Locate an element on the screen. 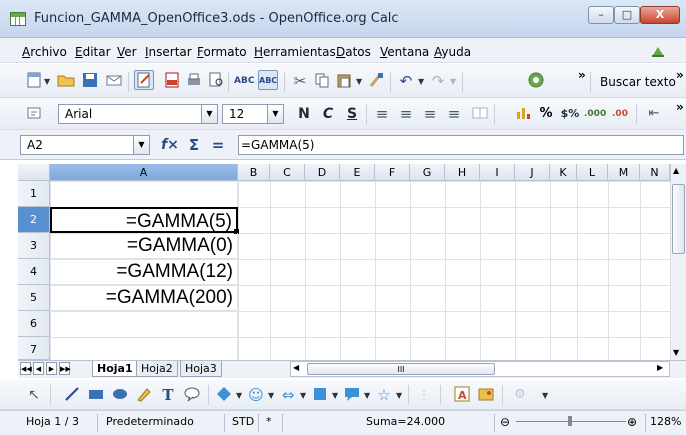  merge-cells-icon is located at coordinates (480, 114).